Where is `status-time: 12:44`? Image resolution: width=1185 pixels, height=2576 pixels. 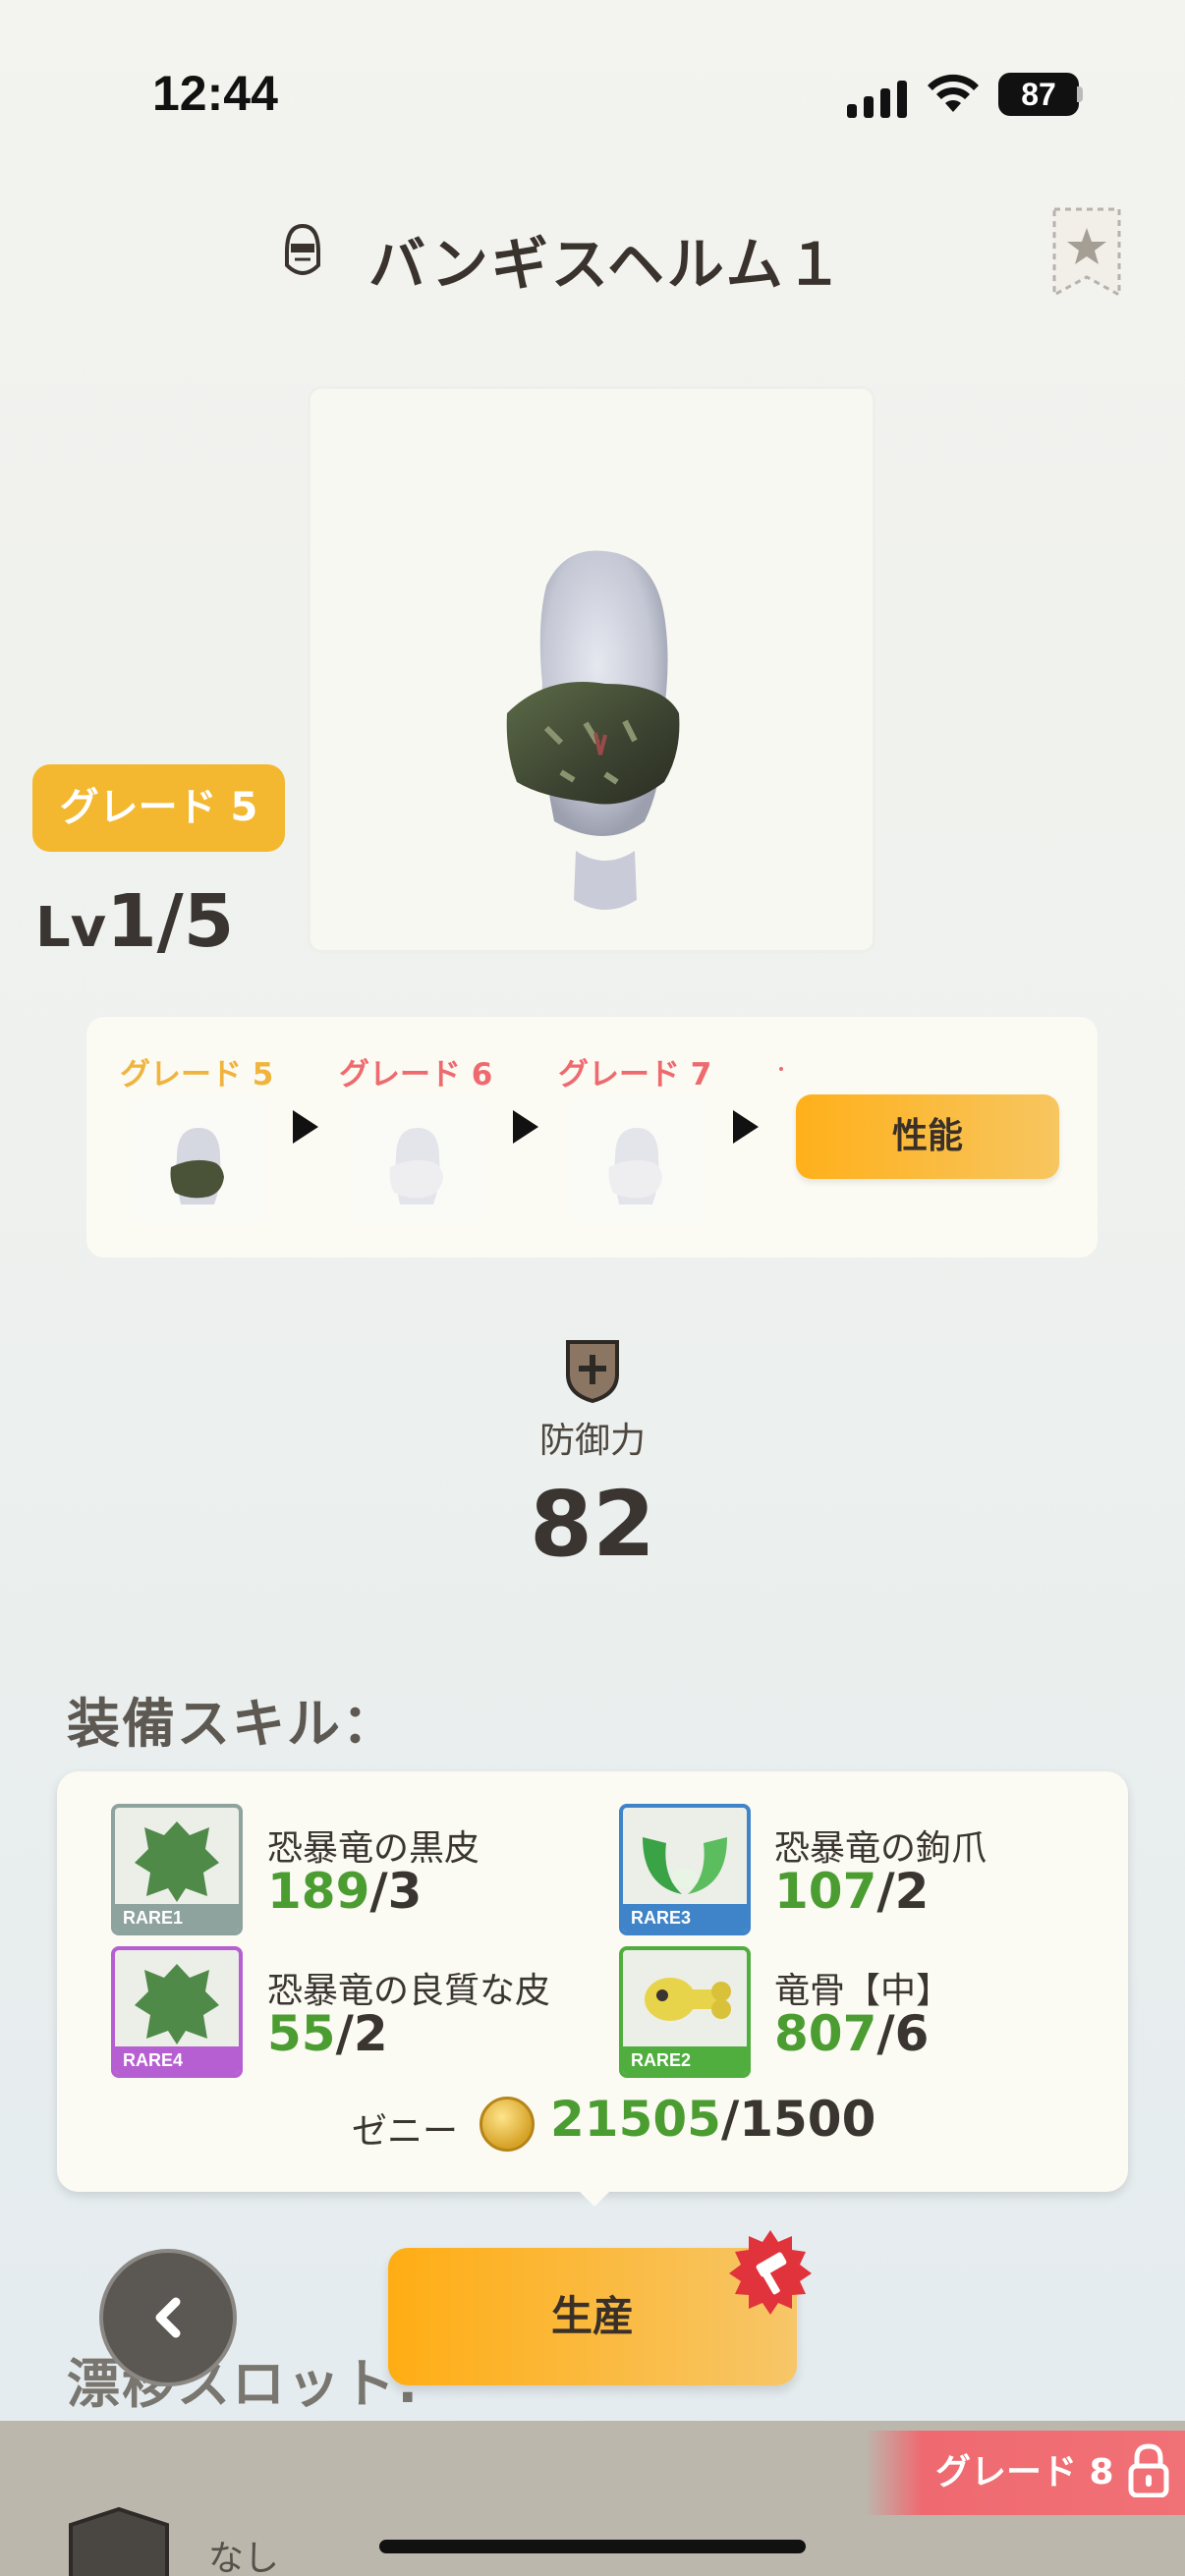
status-time: 12:44 is located at coordinates (215, 93).